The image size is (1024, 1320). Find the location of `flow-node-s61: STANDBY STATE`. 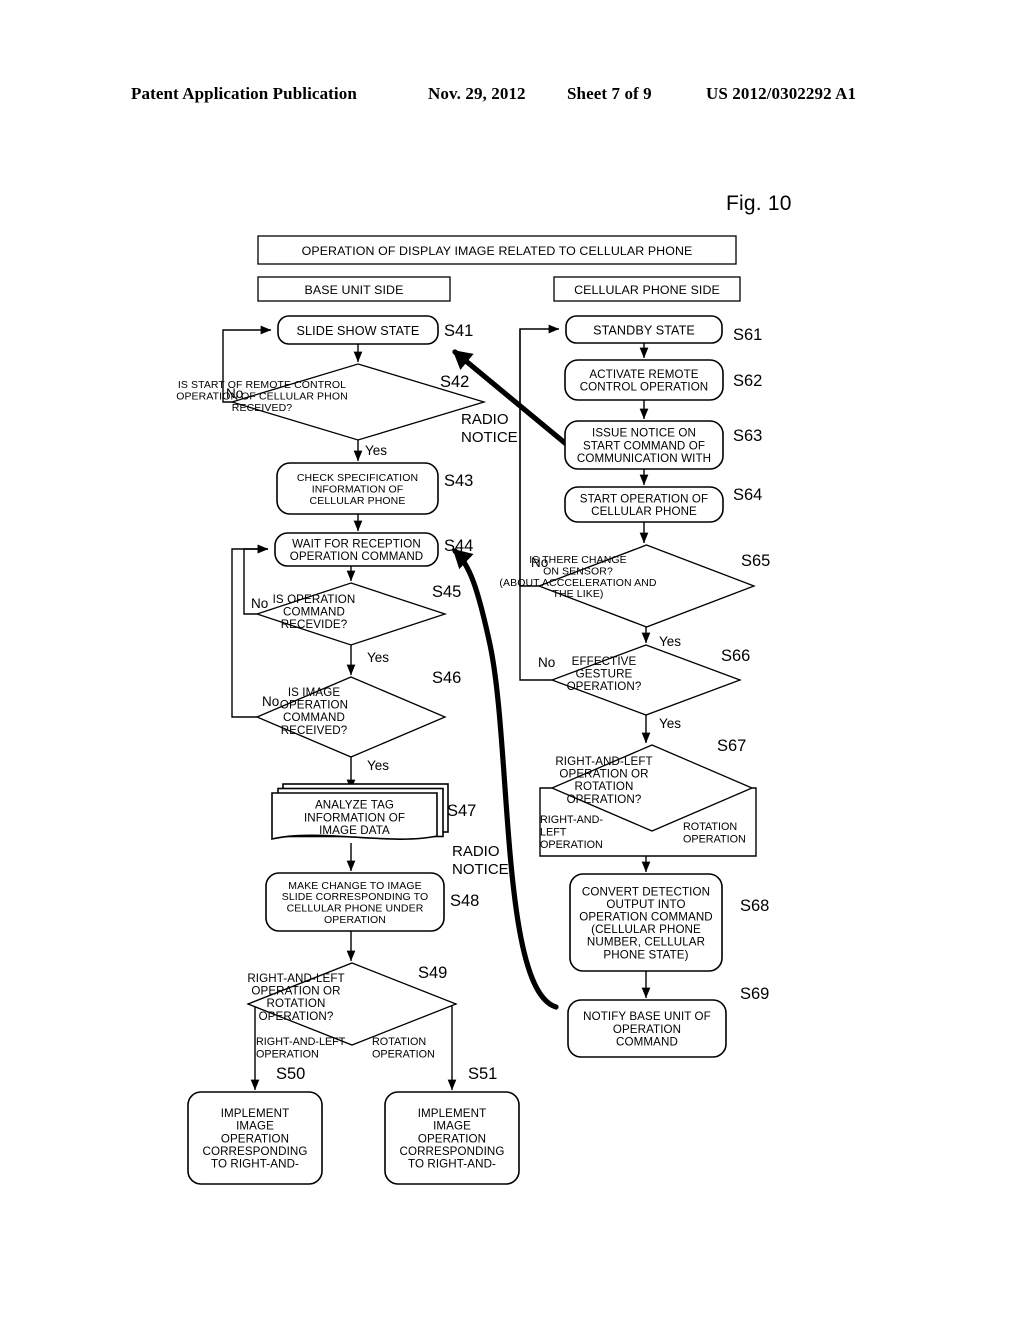

flow-node-s61: STANDBY STATE is located at coordinates (644, 329).